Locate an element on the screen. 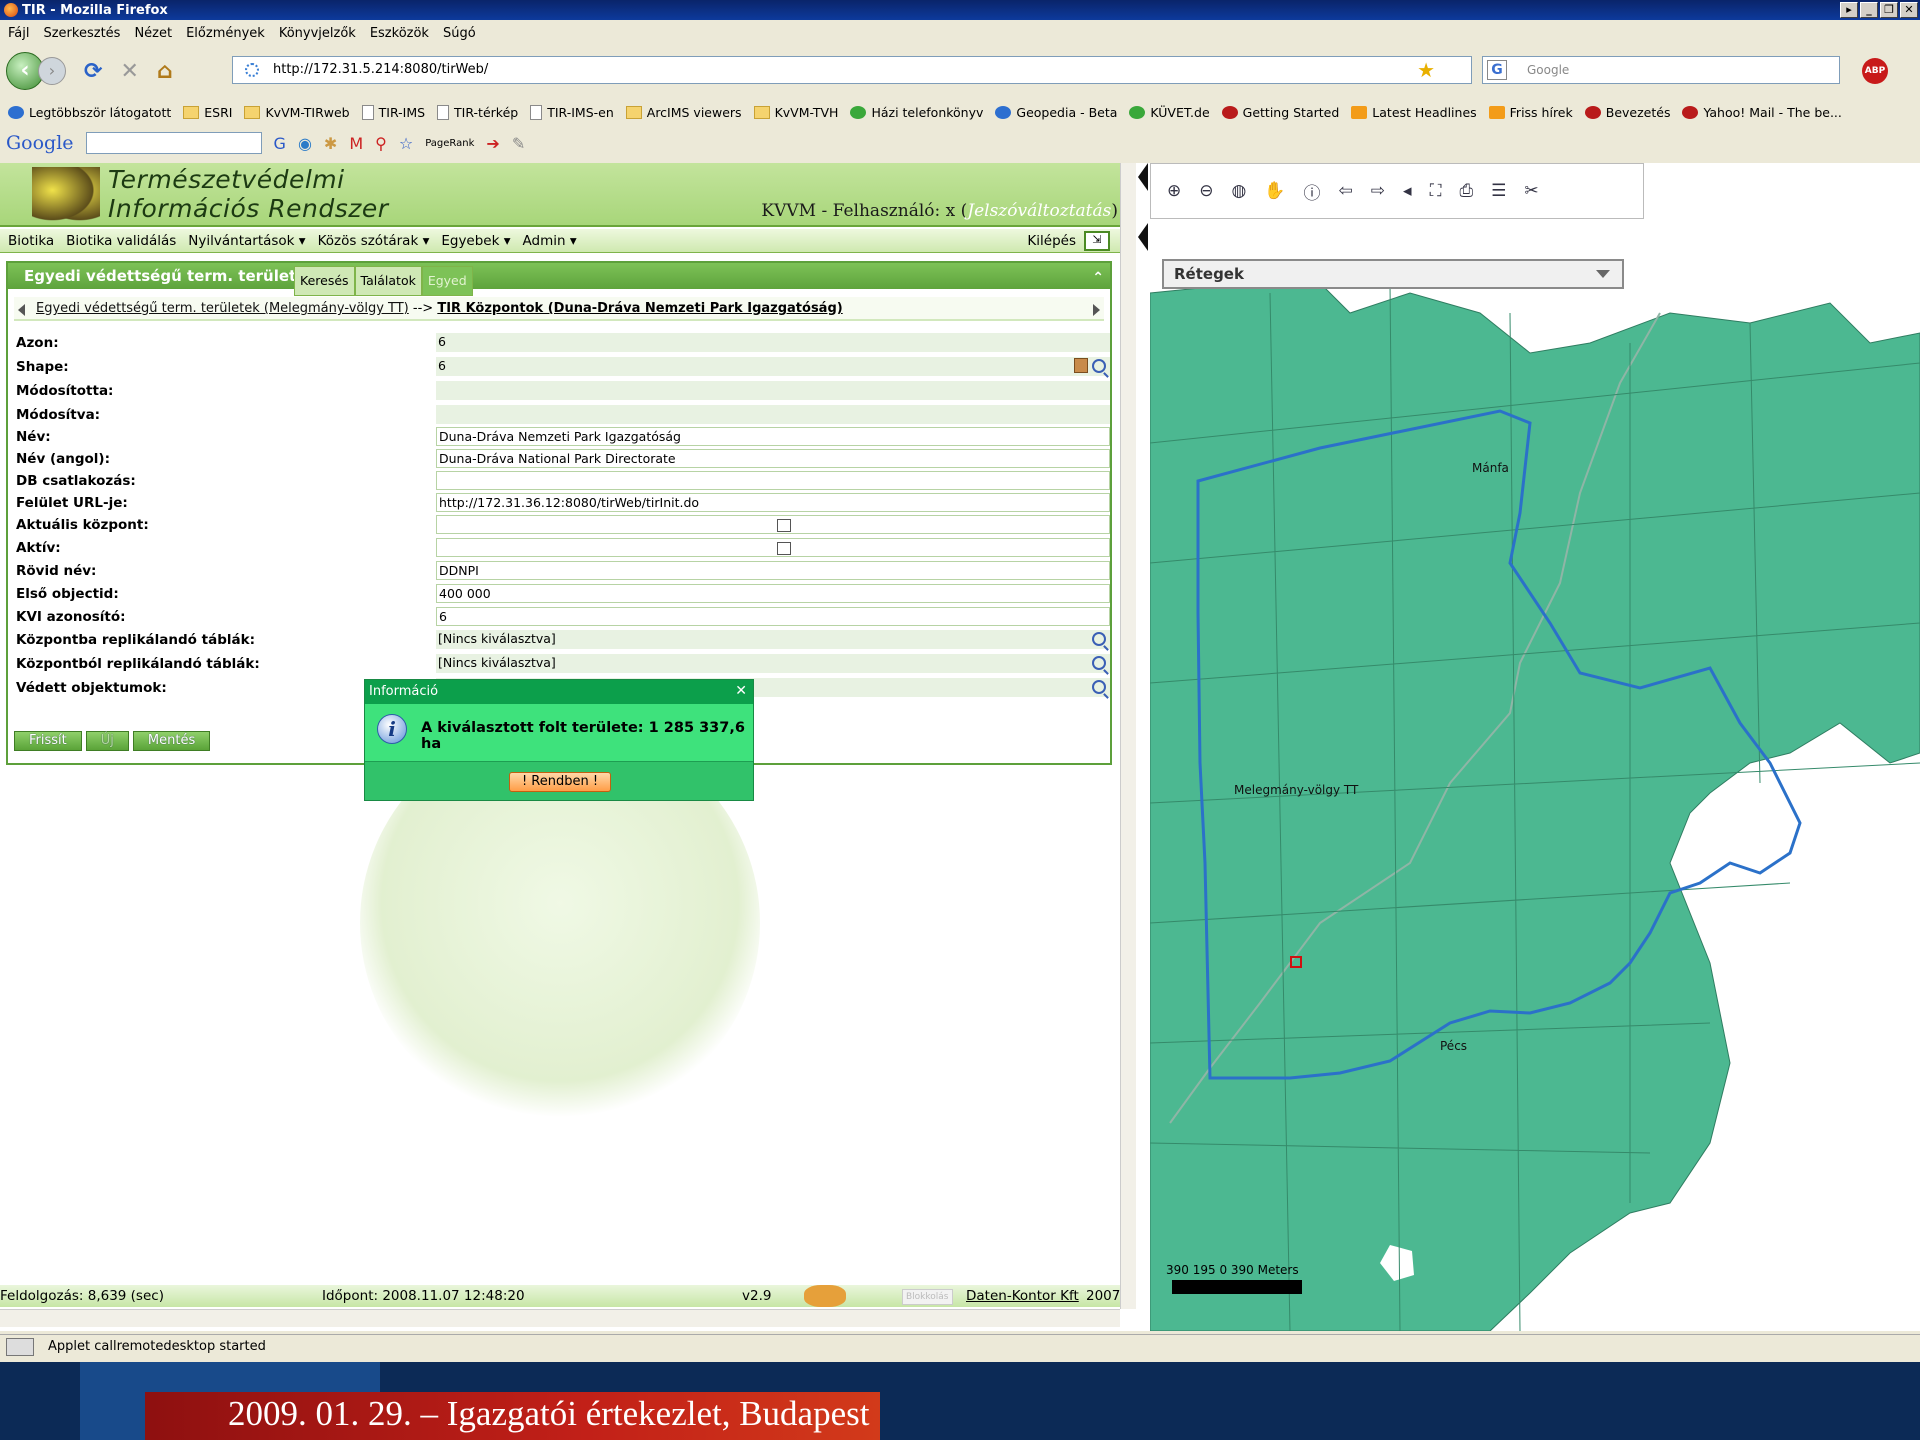 The image size is (1920, 1440). menu-edit: Szerkesztés is located at coordinates (81, 33).